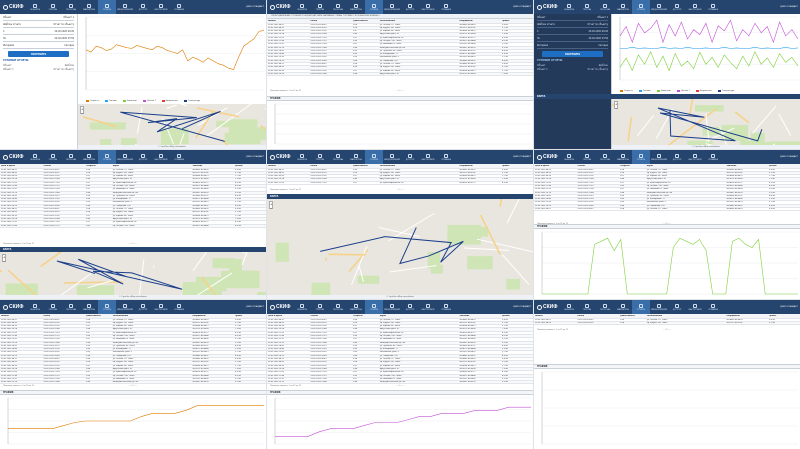  I want to click on legend-item: Температура, so click(191, 101).